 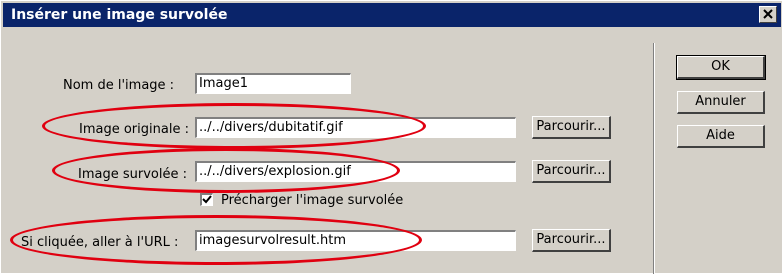 What do you see at coordinates (100, 242) in the screenshot?
I see `url-label: Si cliquée, aller à l'URL :` at bounding box center [100, 242].